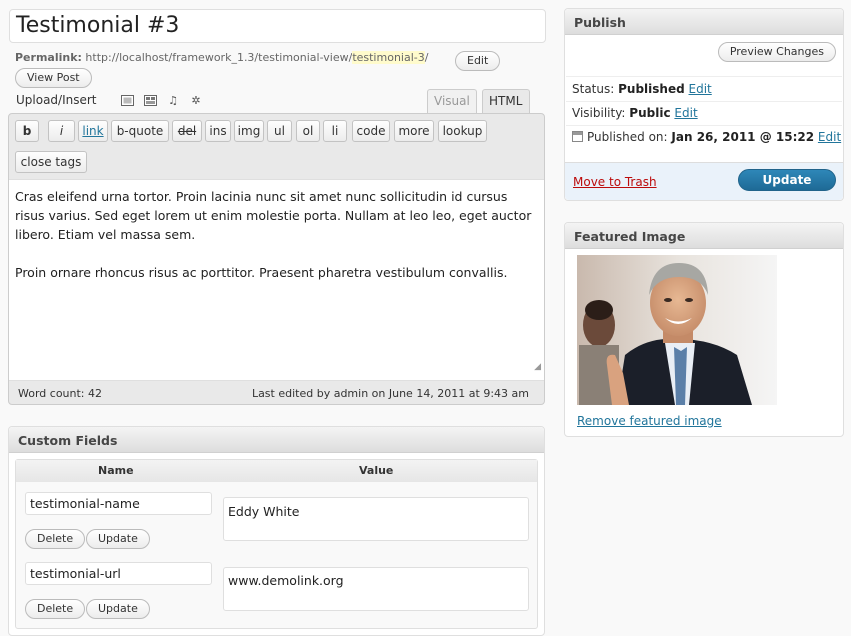 This screenshot has width=851, height=636. I want to click on preview-changes-button: Preview Changes, so click(776, 52).